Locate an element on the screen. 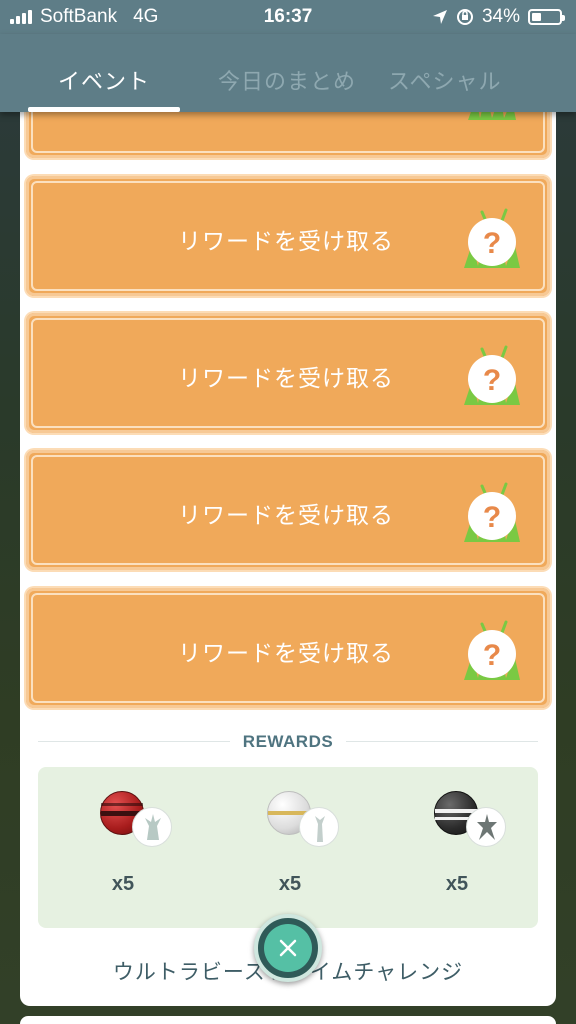  close-icon is located at coordinates (288, 948).